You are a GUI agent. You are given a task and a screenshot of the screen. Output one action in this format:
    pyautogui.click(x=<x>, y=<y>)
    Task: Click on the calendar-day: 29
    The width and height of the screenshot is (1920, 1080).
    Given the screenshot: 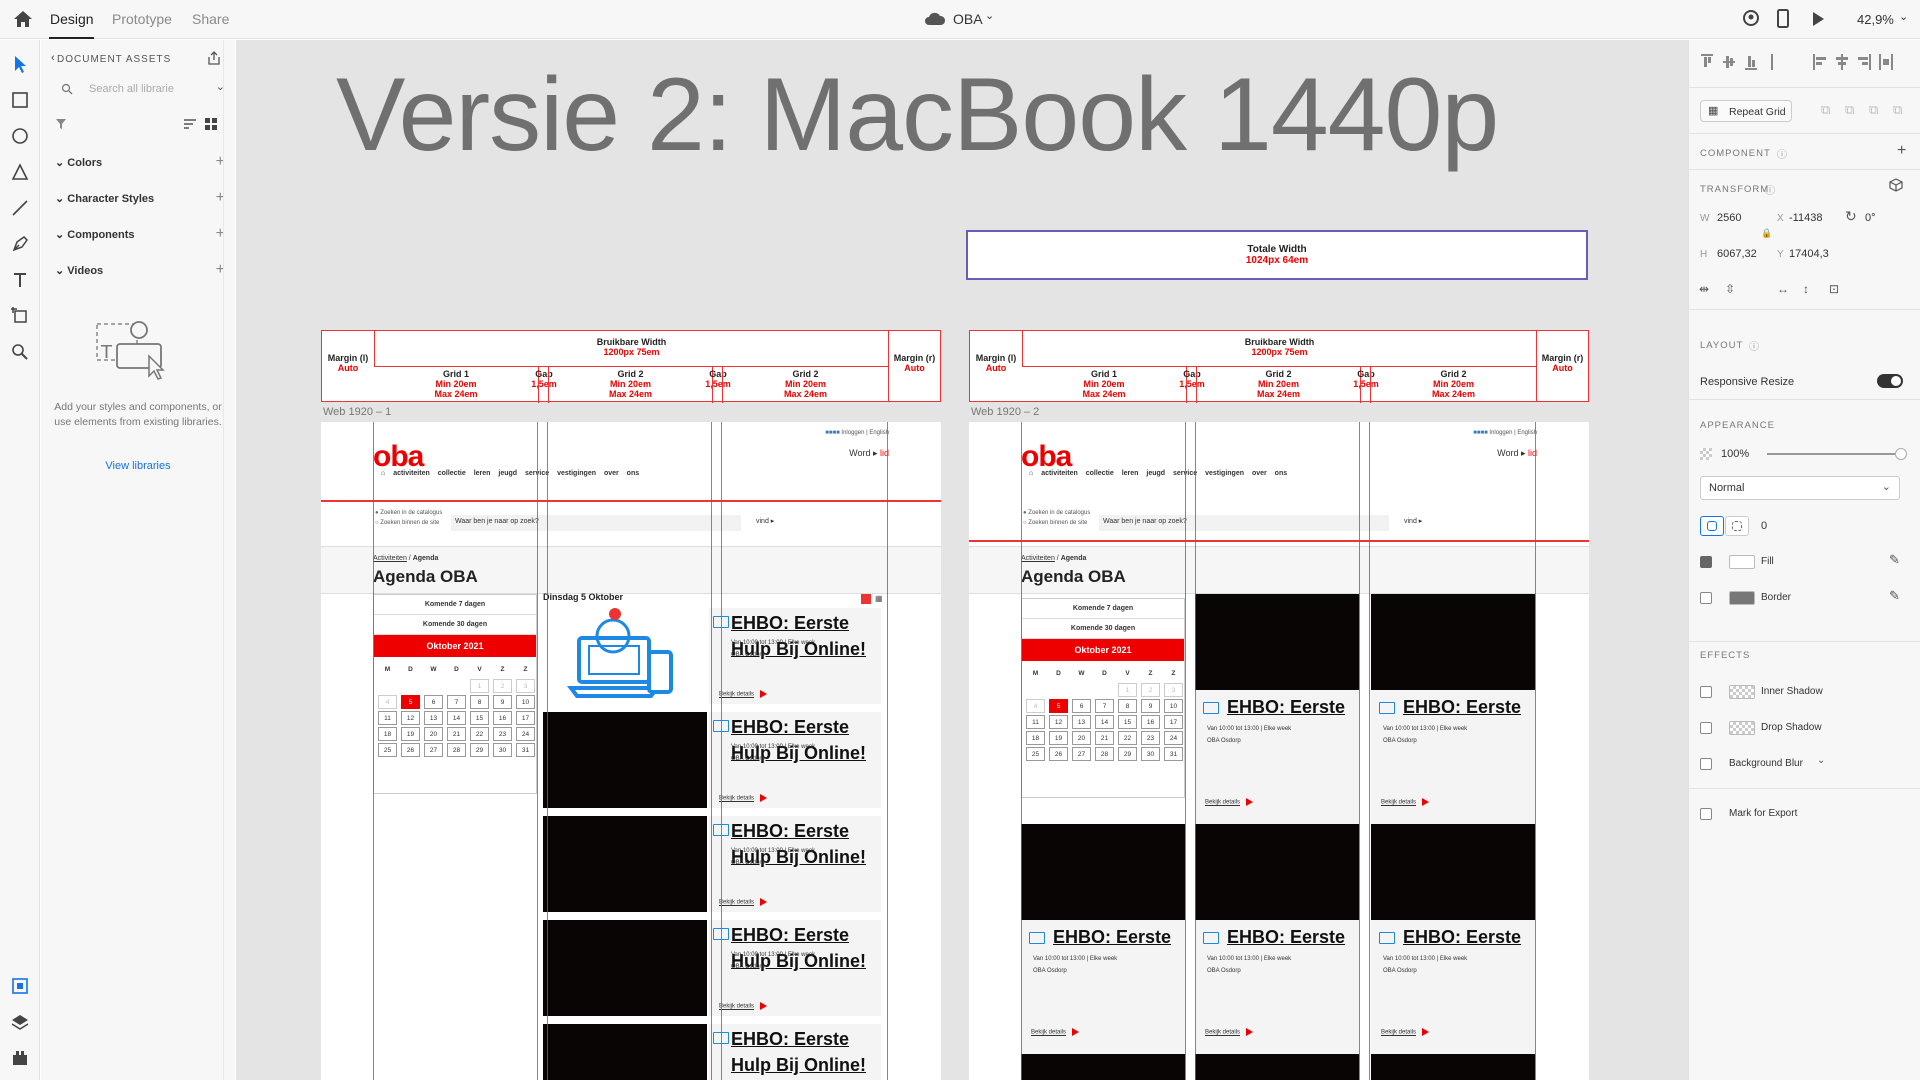 What is the action you would take?
    pyautogui.click(x=479, y=750)
    